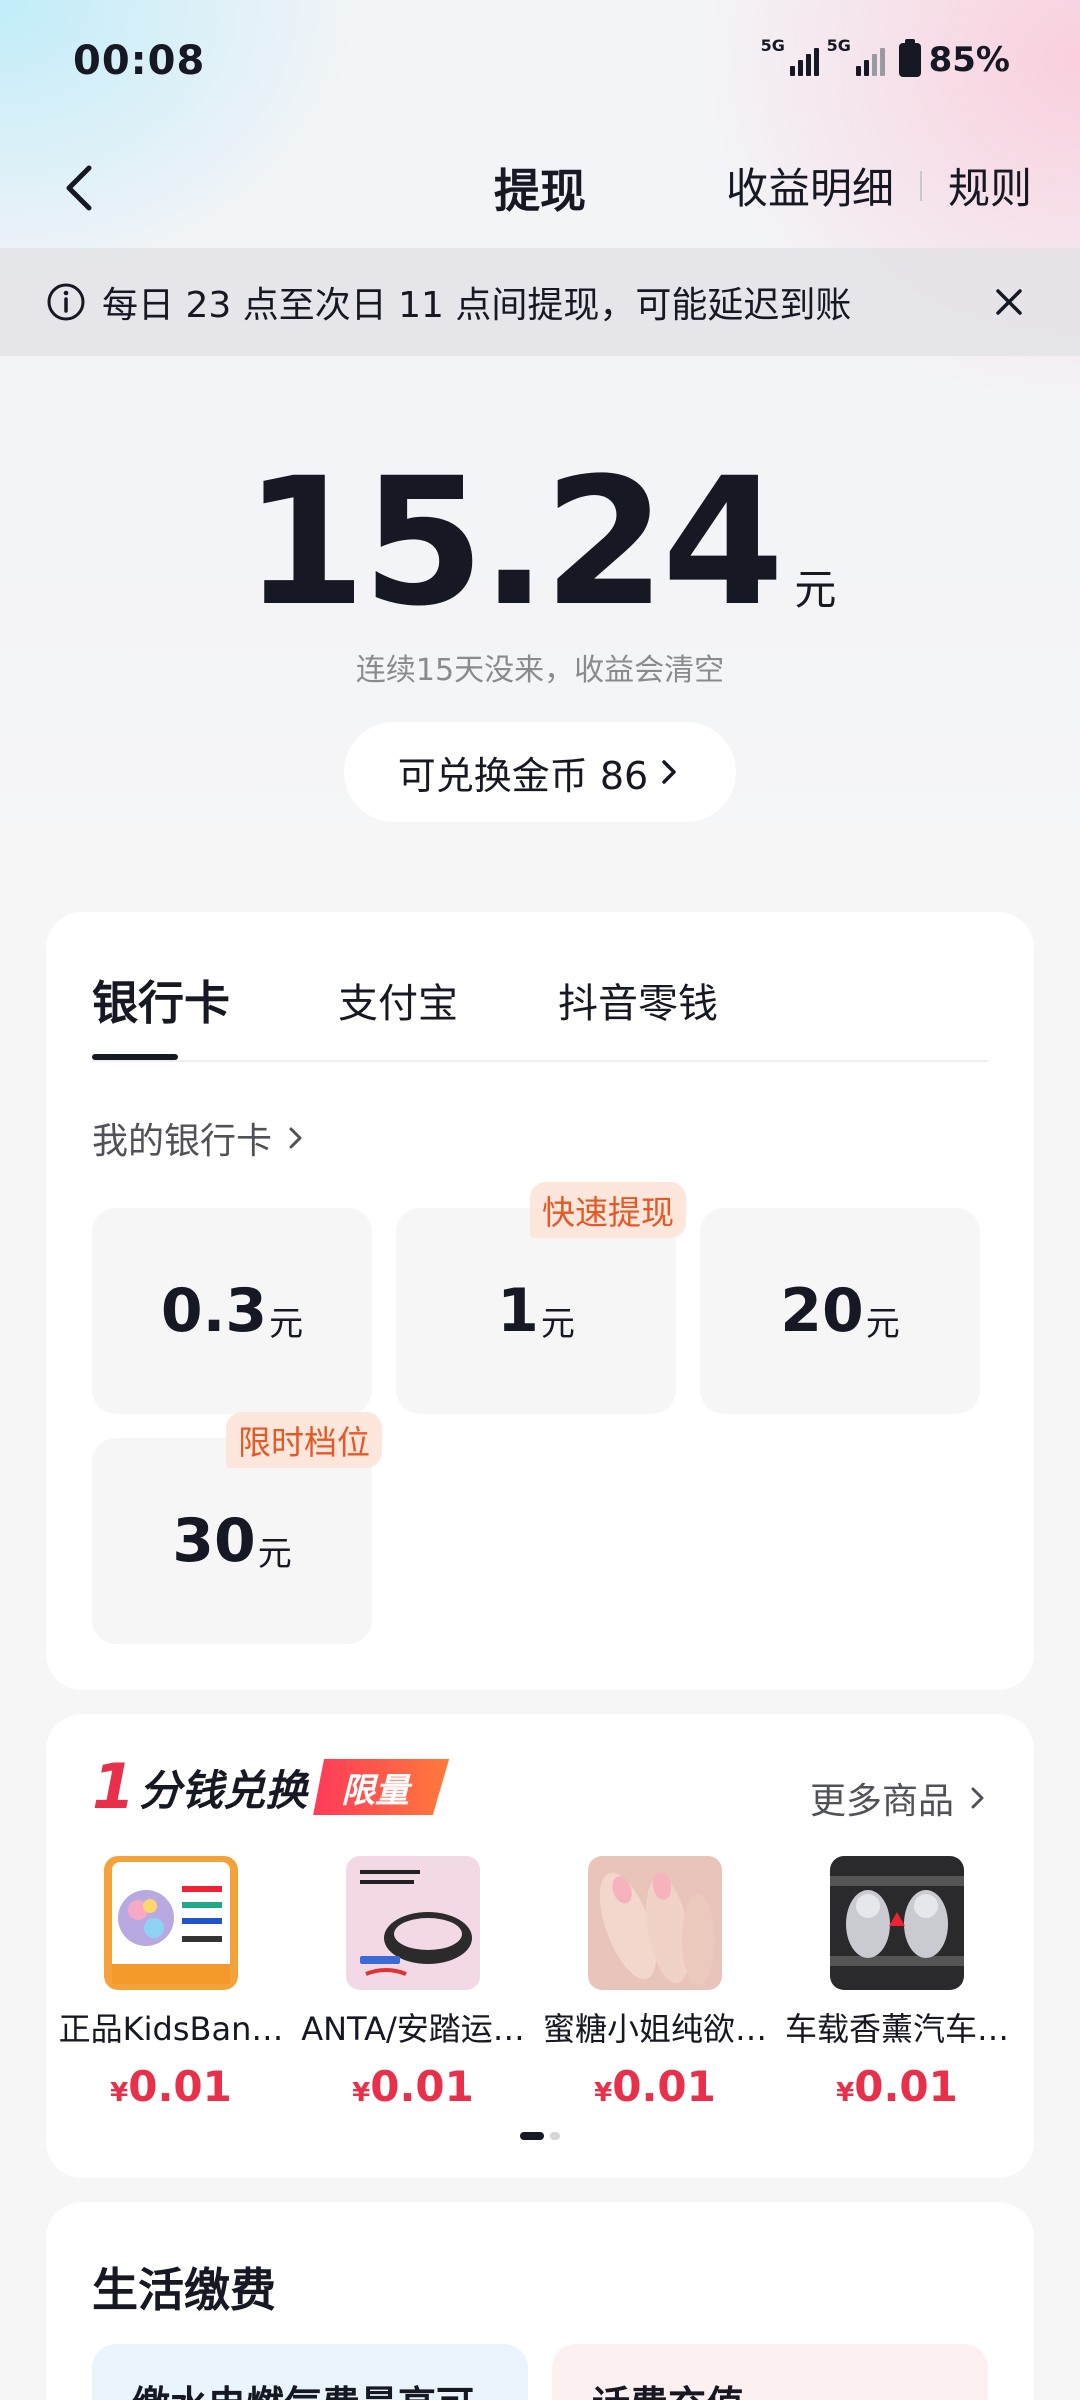  Describe the element at coordinates (114, 1786) in the screenshot. I see `exchange-title-number: 1` at that location.